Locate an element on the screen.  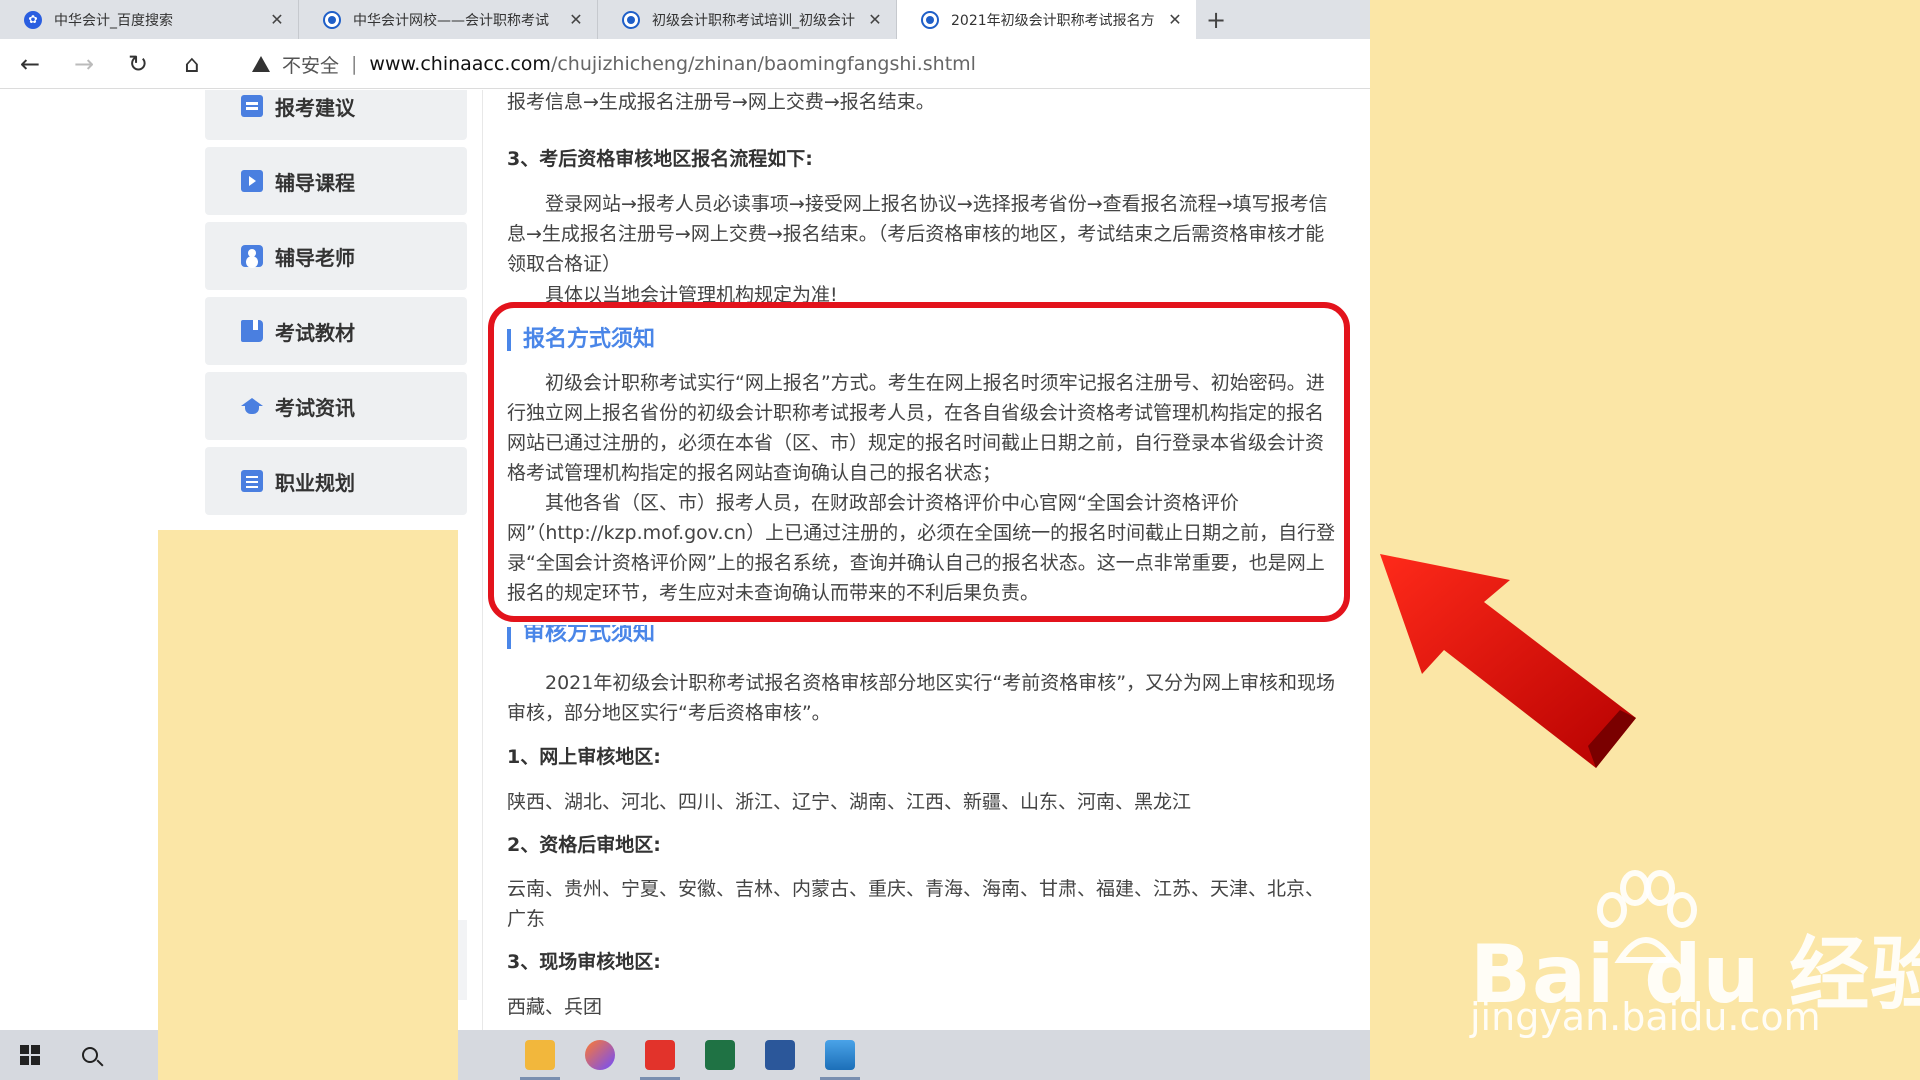
chat-icon is located at coordinates (252, 106).